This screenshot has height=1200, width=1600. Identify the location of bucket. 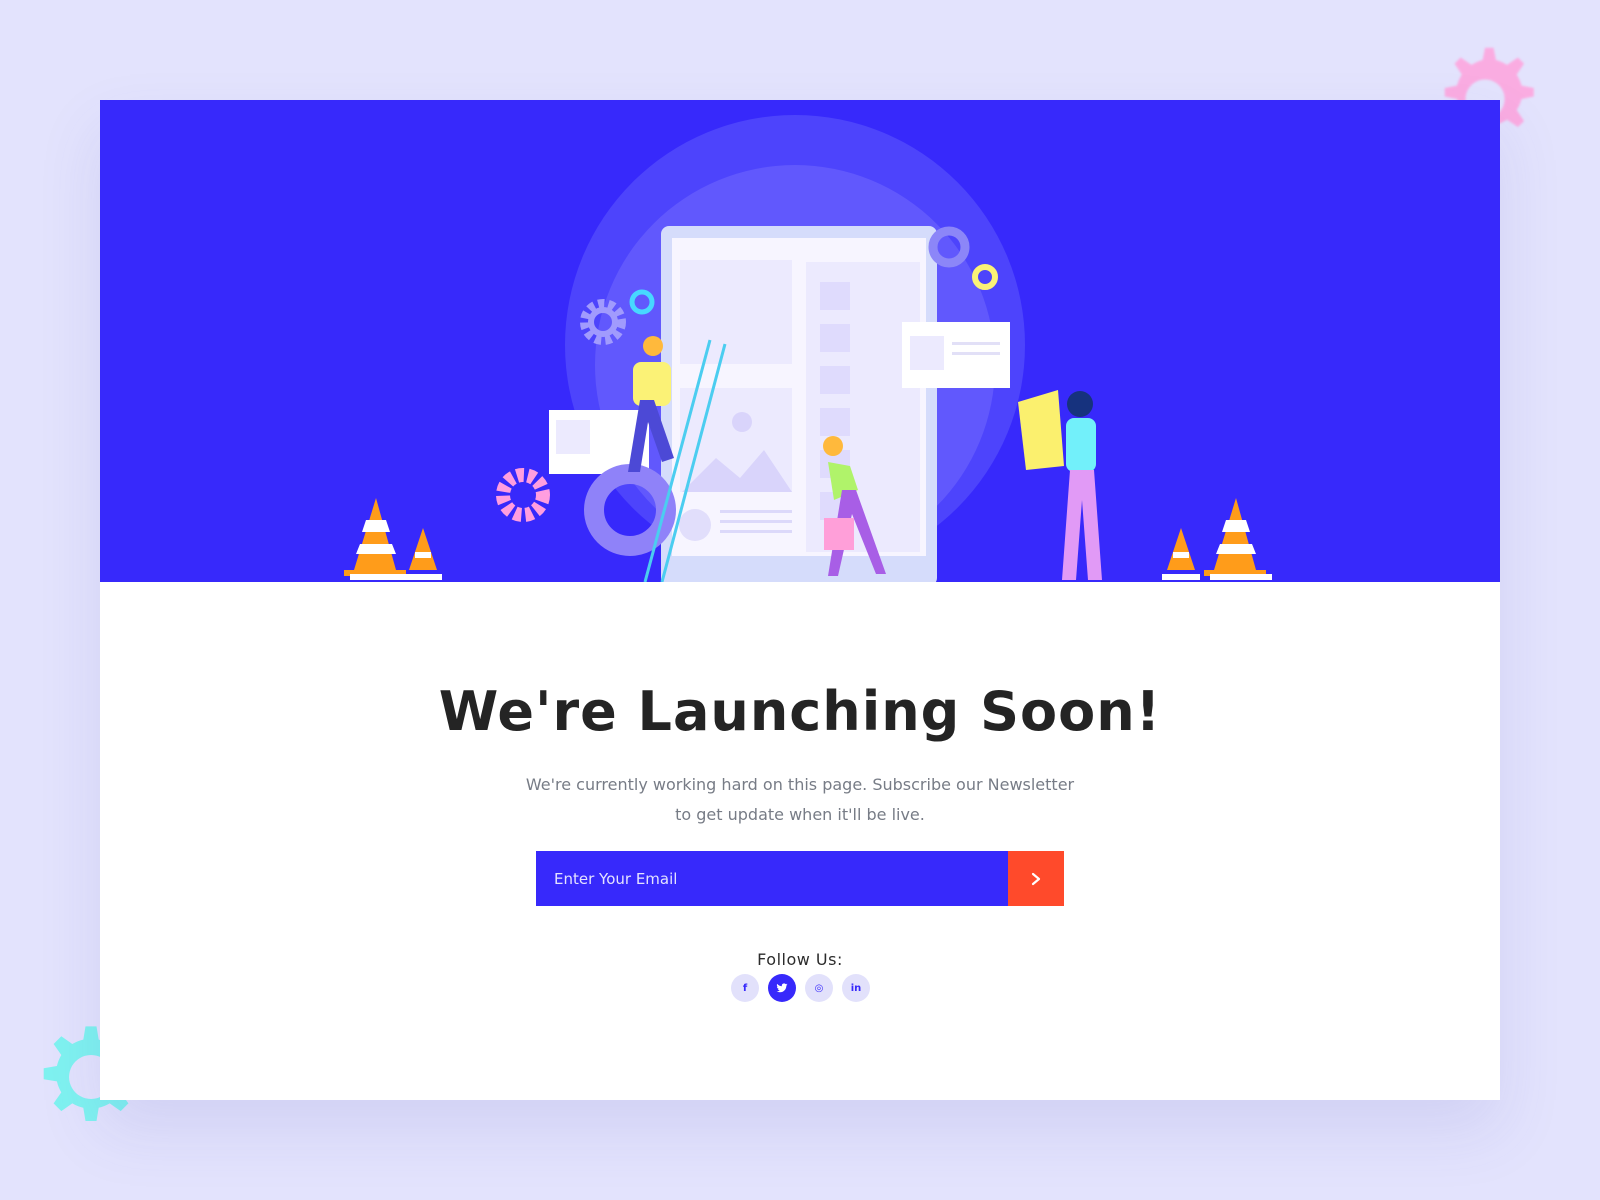
(839, 534).